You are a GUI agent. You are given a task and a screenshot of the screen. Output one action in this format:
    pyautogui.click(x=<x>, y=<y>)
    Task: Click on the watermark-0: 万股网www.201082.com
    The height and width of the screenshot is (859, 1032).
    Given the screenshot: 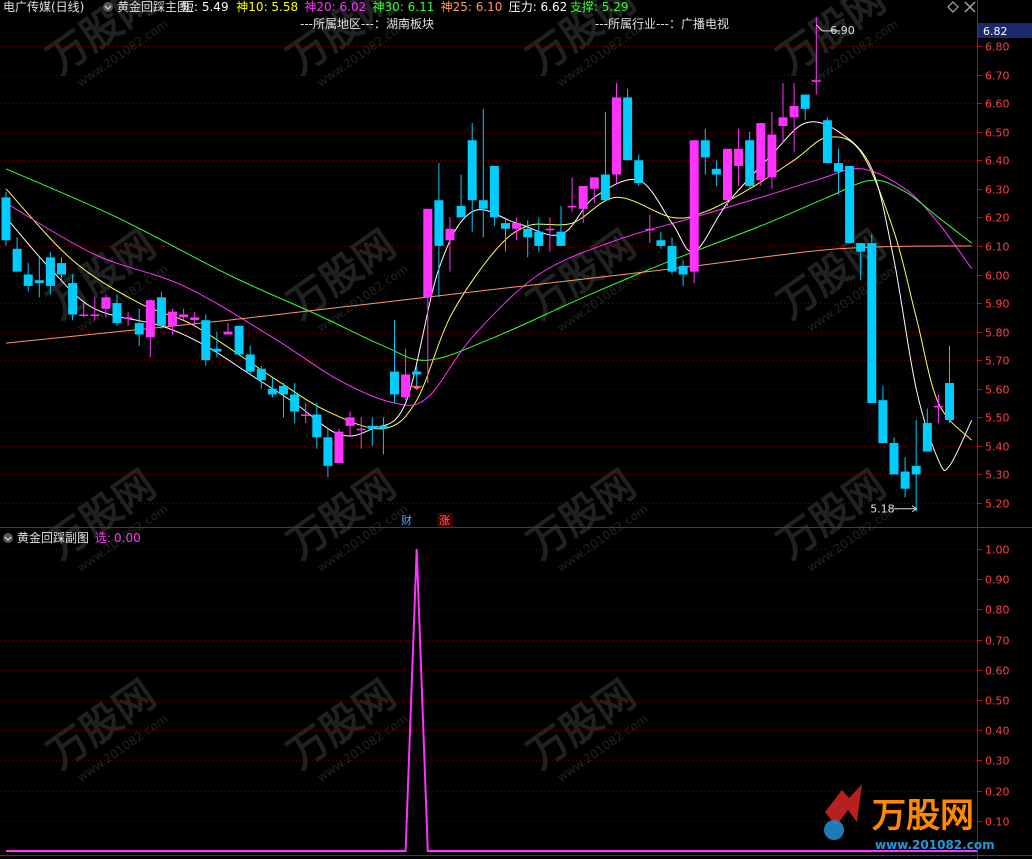 What is the action you would take?
    pyautogui.click(x=104, y=45)
    